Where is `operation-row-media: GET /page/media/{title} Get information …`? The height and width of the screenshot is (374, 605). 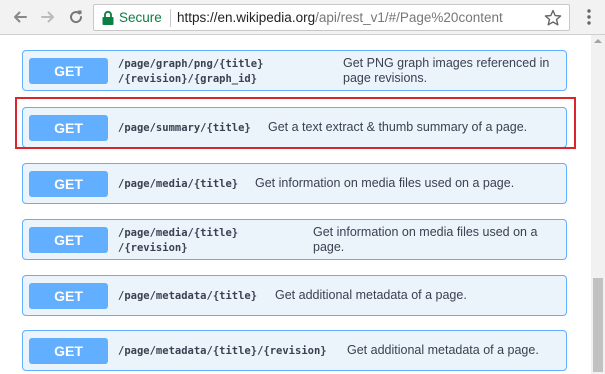 operation-row-media: GET /page/media/{title} Get information … is located at coordinates (294, 183).